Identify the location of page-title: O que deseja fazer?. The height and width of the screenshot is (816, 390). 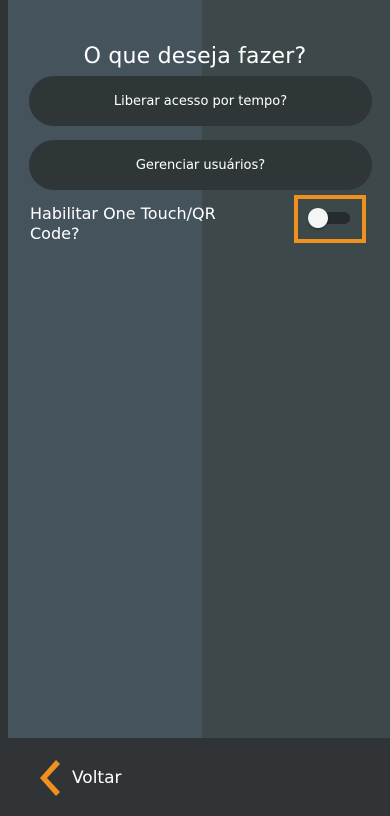
(195, 56).